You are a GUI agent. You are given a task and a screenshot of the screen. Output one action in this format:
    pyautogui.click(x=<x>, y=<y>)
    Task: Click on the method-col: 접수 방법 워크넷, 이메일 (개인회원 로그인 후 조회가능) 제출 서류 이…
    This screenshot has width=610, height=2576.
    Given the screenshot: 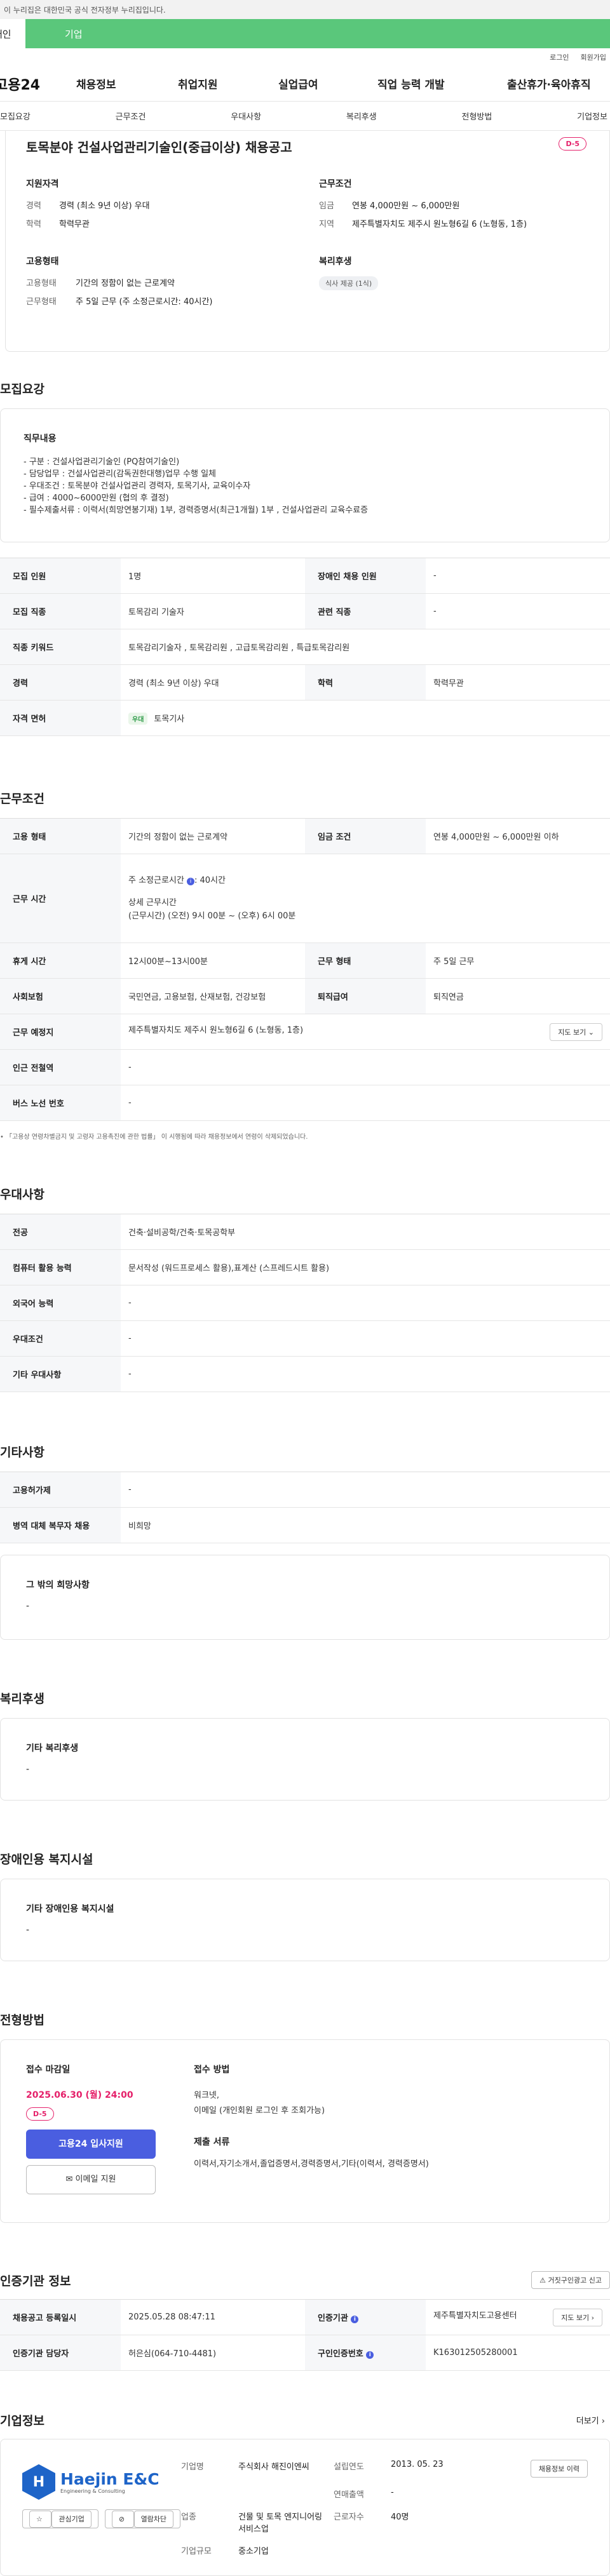 What is the action you would take?
    pyautogui.click(x=389, y=2128)
    